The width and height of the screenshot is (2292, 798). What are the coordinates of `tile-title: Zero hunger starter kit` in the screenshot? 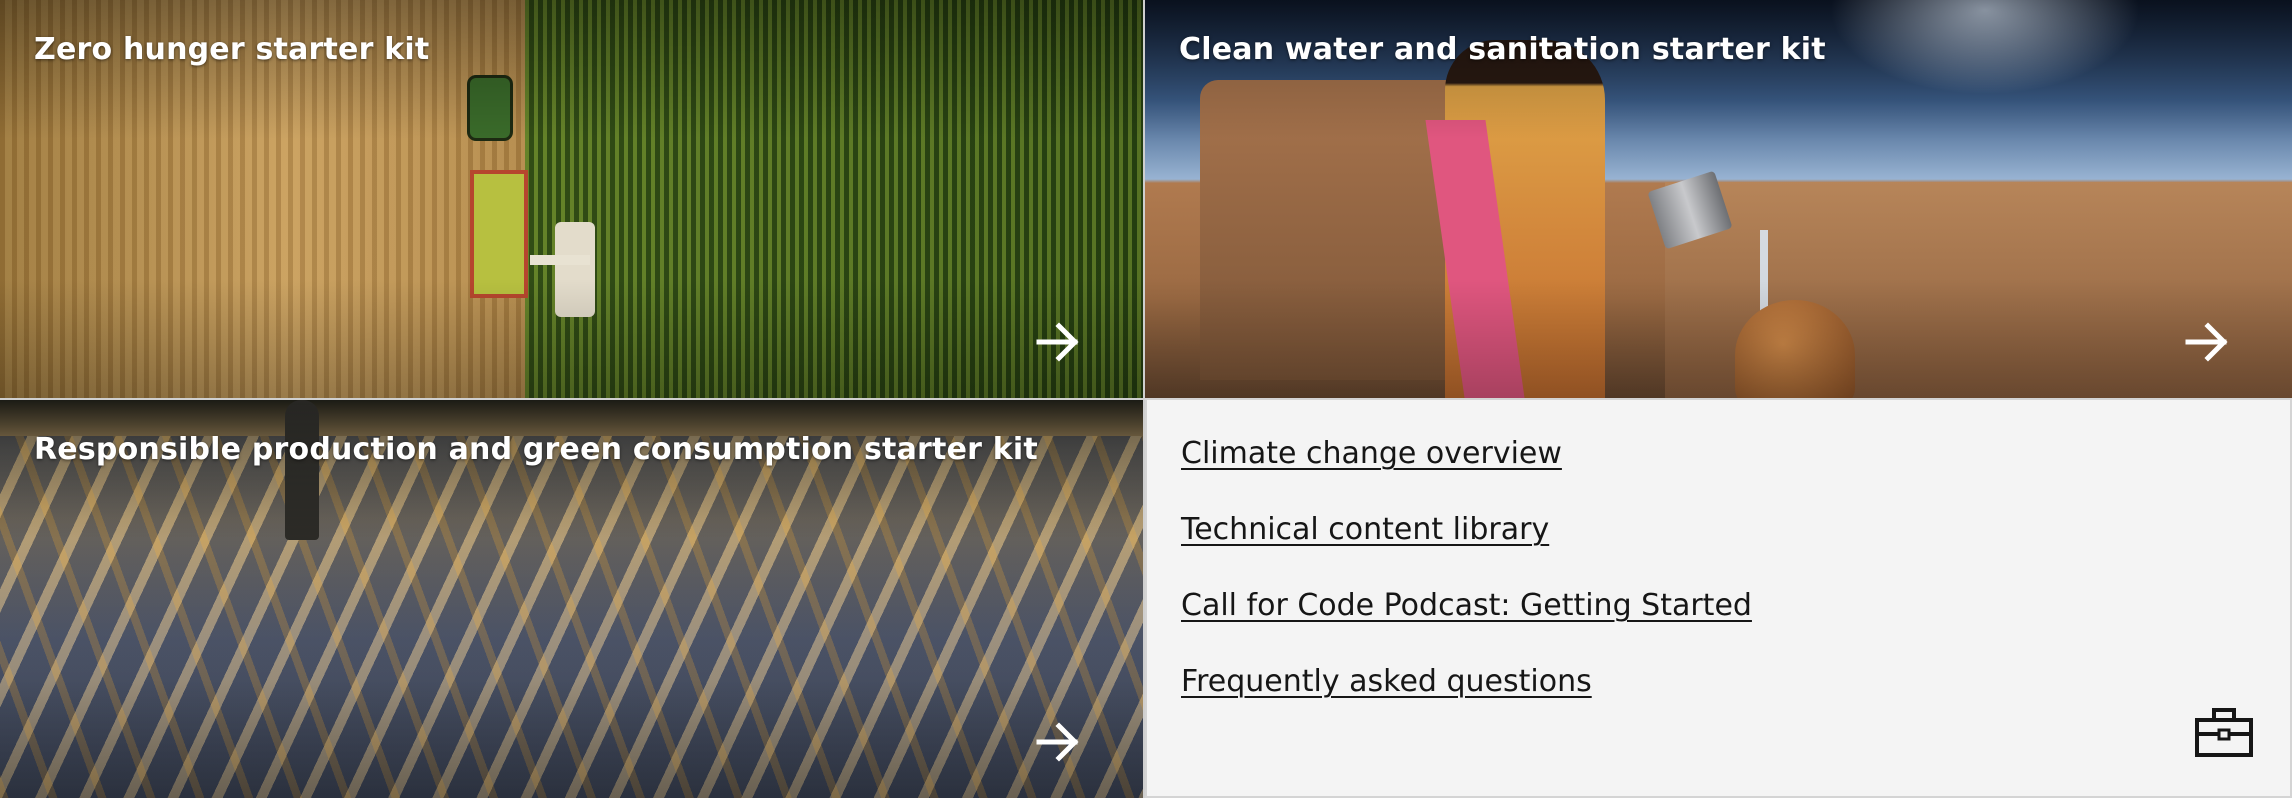 It's located at (232, 49).